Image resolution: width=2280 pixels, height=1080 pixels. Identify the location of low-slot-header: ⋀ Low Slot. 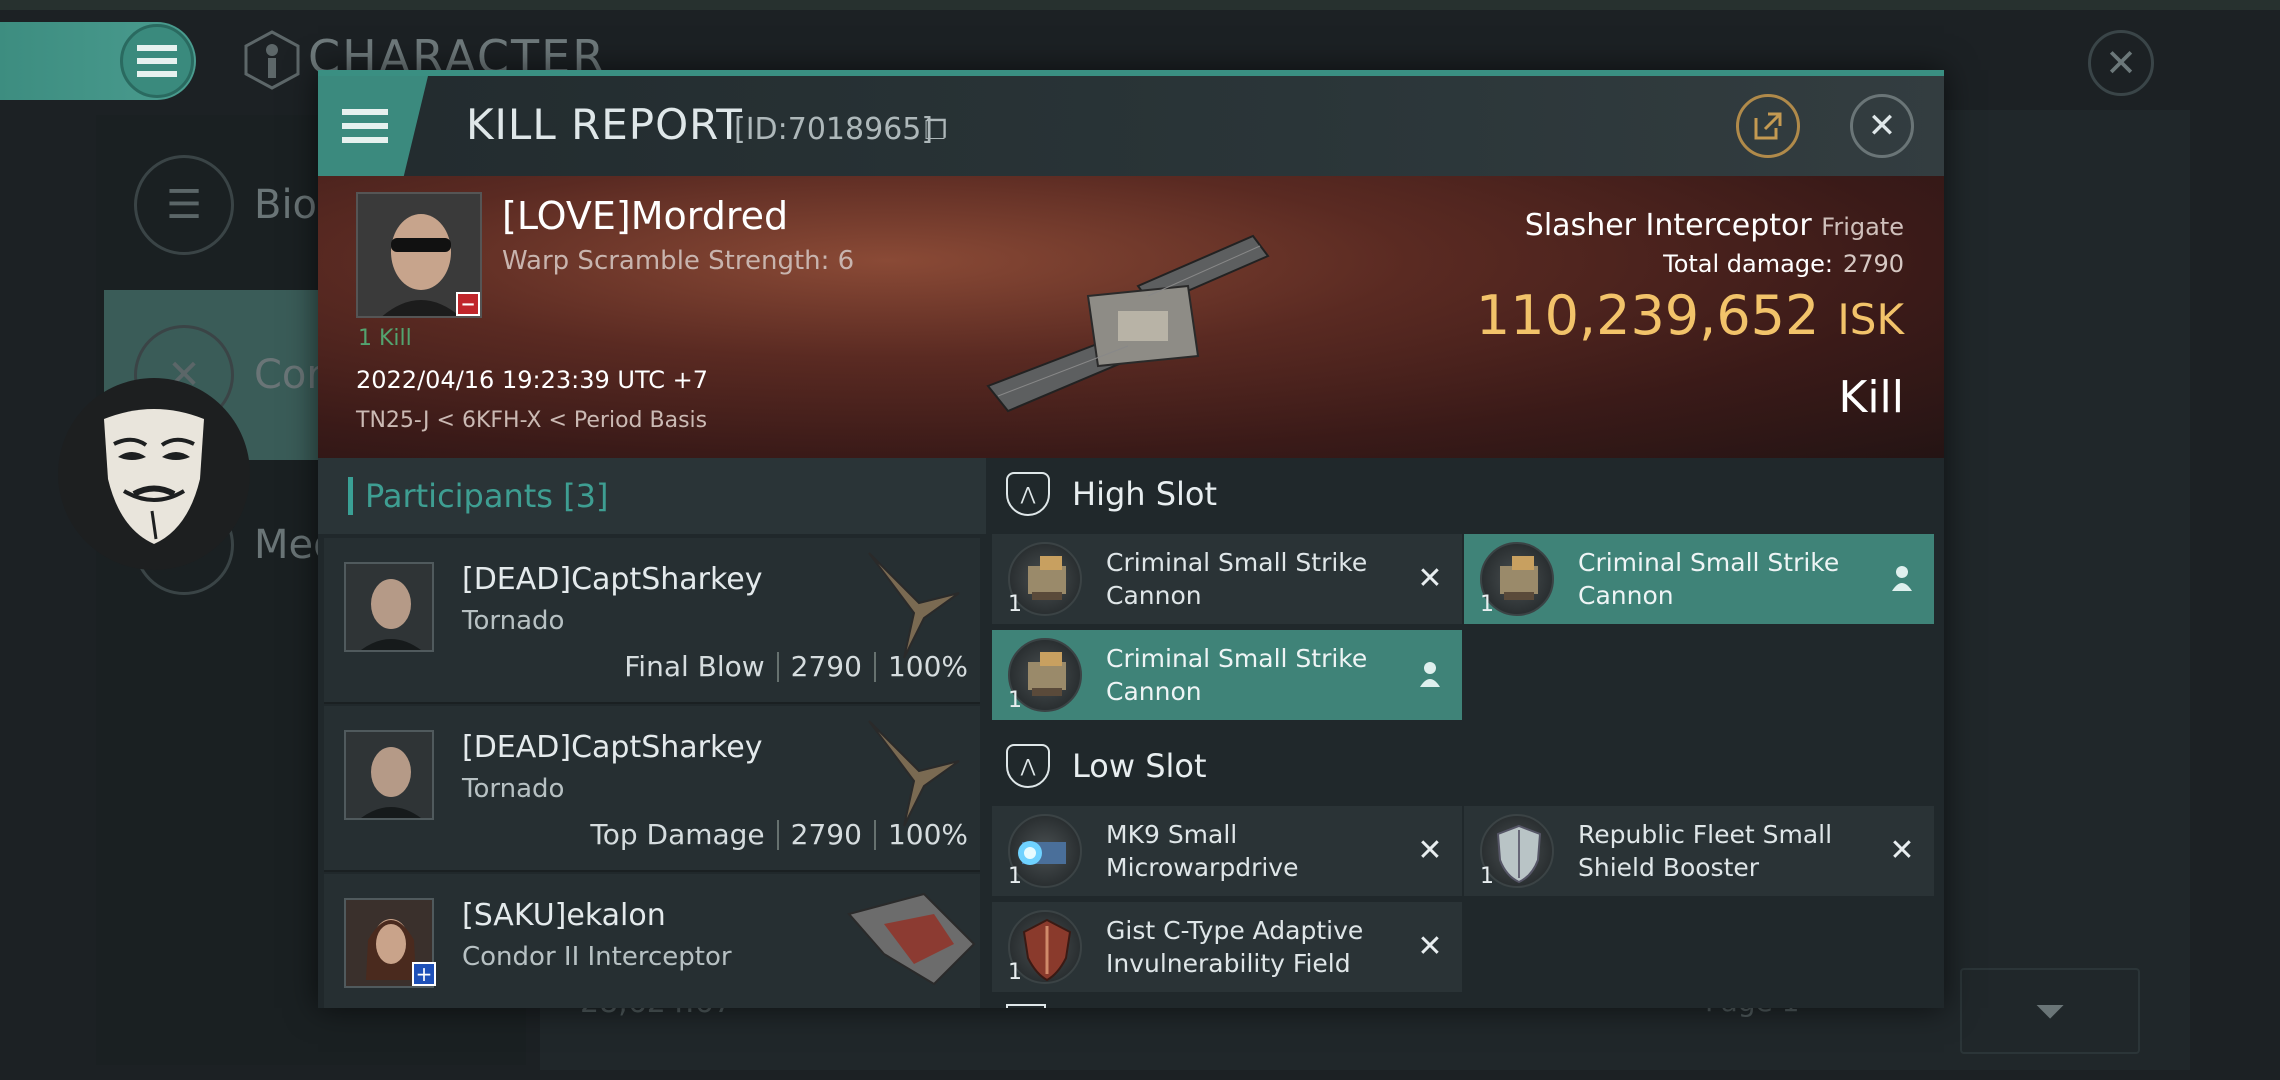
(1465, 766).